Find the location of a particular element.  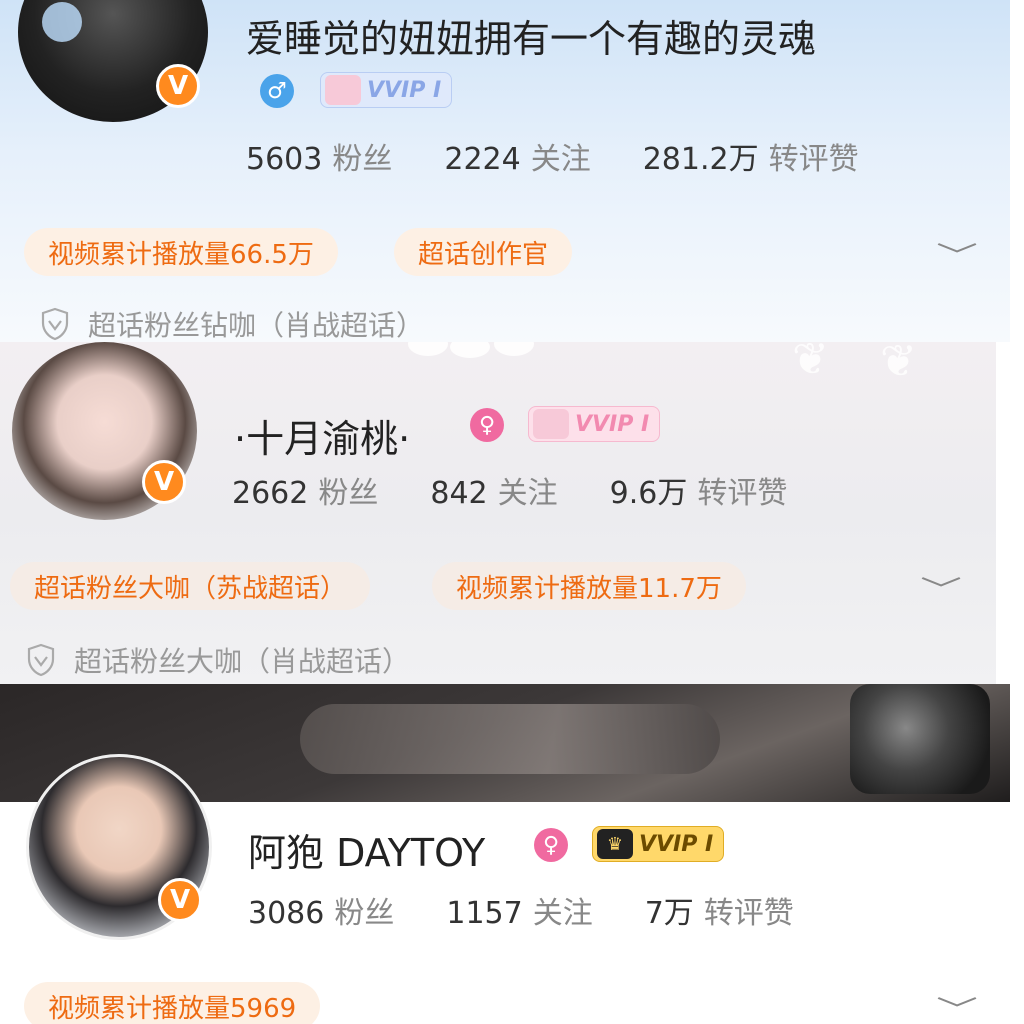

following-stat: 1157 关注 is located at coordinates (519, 910).